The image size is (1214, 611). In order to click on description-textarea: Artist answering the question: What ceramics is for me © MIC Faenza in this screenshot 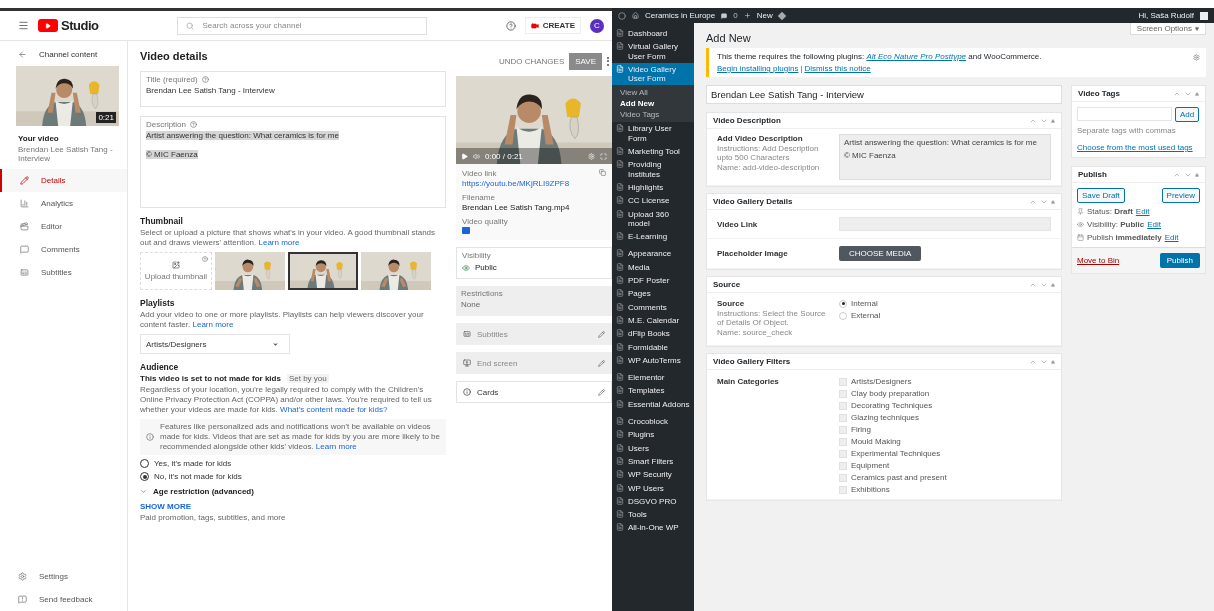, I will do `click(945, 157)`.